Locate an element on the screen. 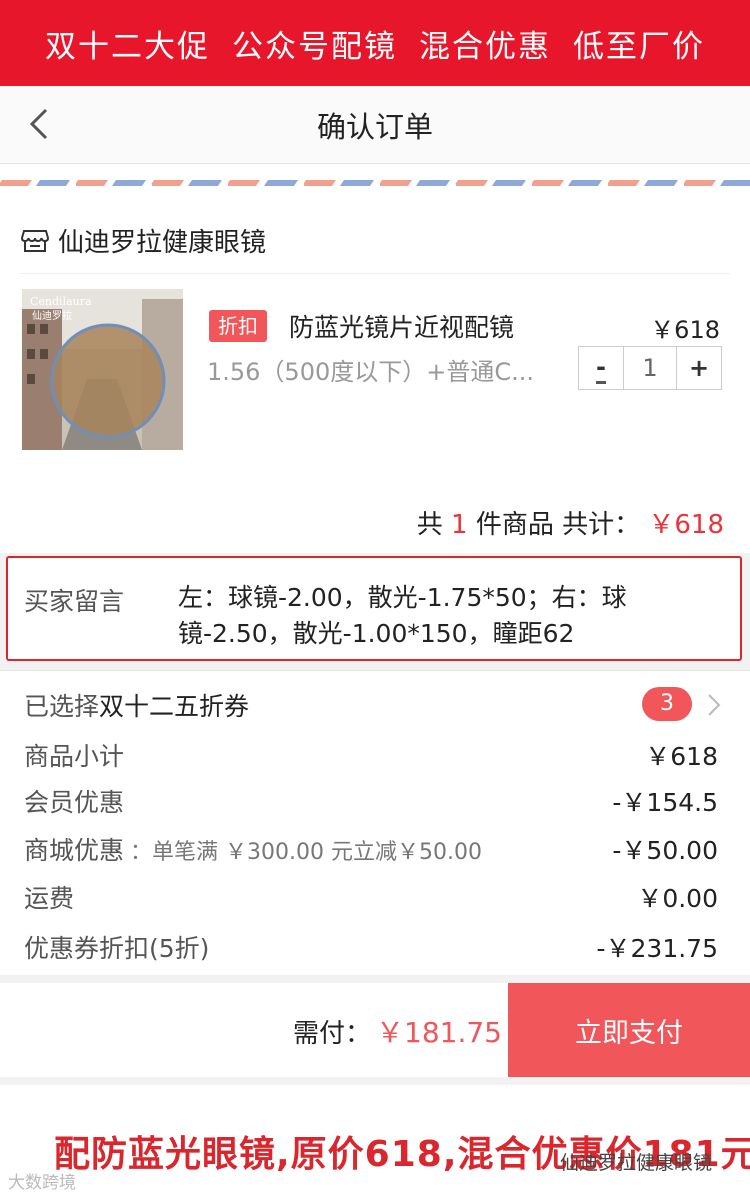 This screenshot has width=750, height=1193. svg-text: 仙迪罗拉 is located at coordinates (52, 315).